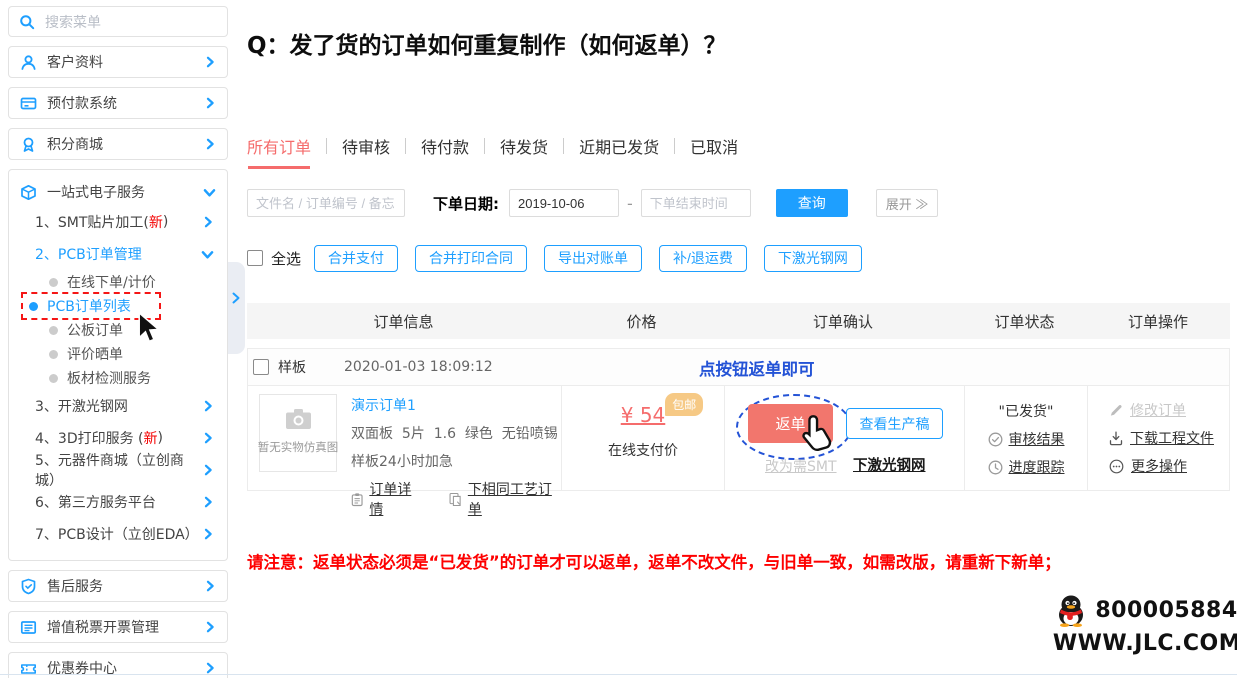  Describe the element at coordinates (118, 306) in the screenshot. I see `sidebar-item-pcb-order-list: PCB订单列表` at that location.